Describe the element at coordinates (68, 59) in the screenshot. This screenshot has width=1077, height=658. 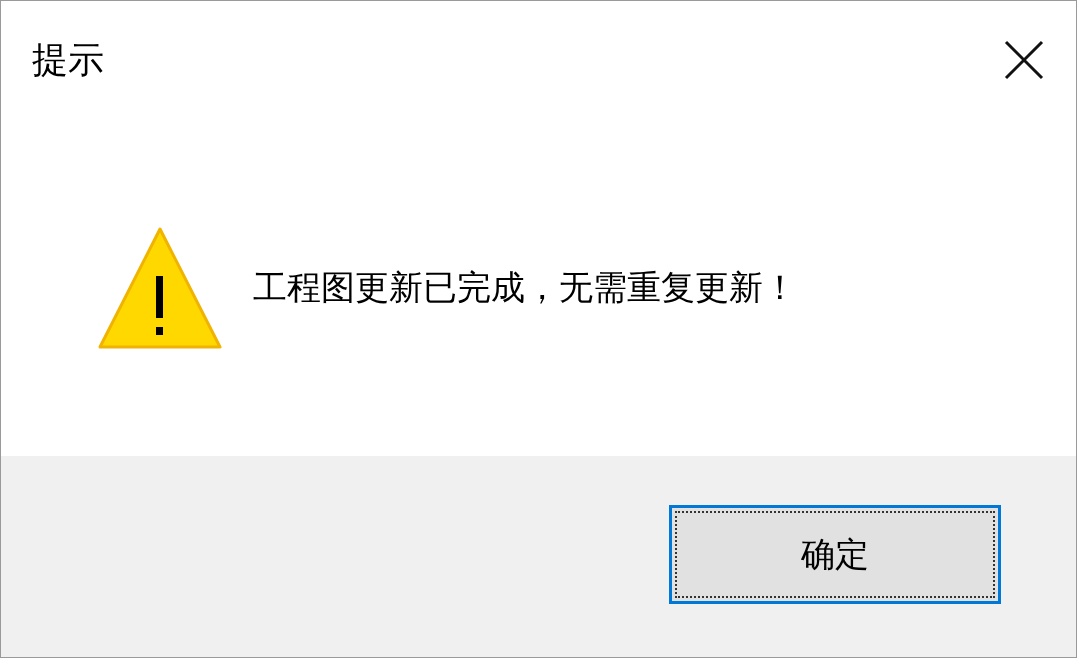
I see `window-title: 提示` at that location.